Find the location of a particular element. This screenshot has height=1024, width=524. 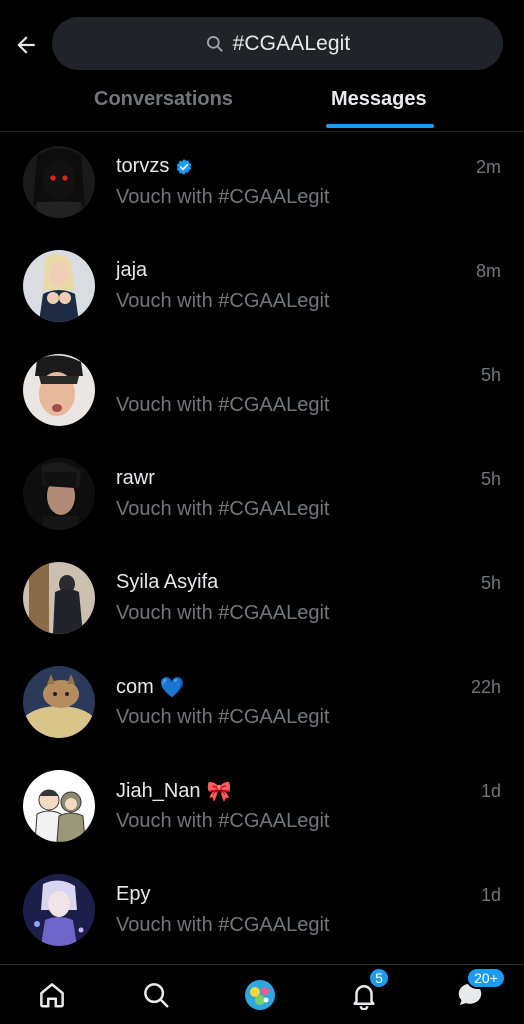

bottom-nav: 5 20+ is located at coordinates (262, 994).